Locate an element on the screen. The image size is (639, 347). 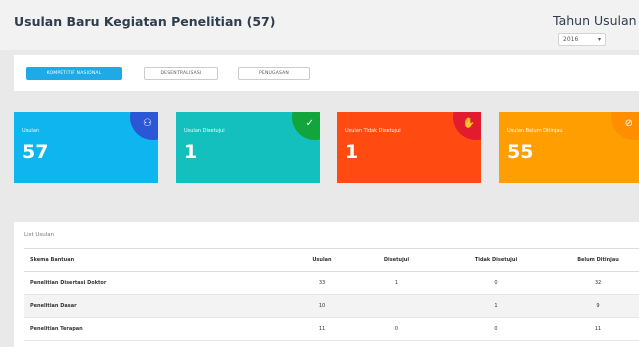
thumbs-down-icon: ✋ is located at coordinates (468, 123).